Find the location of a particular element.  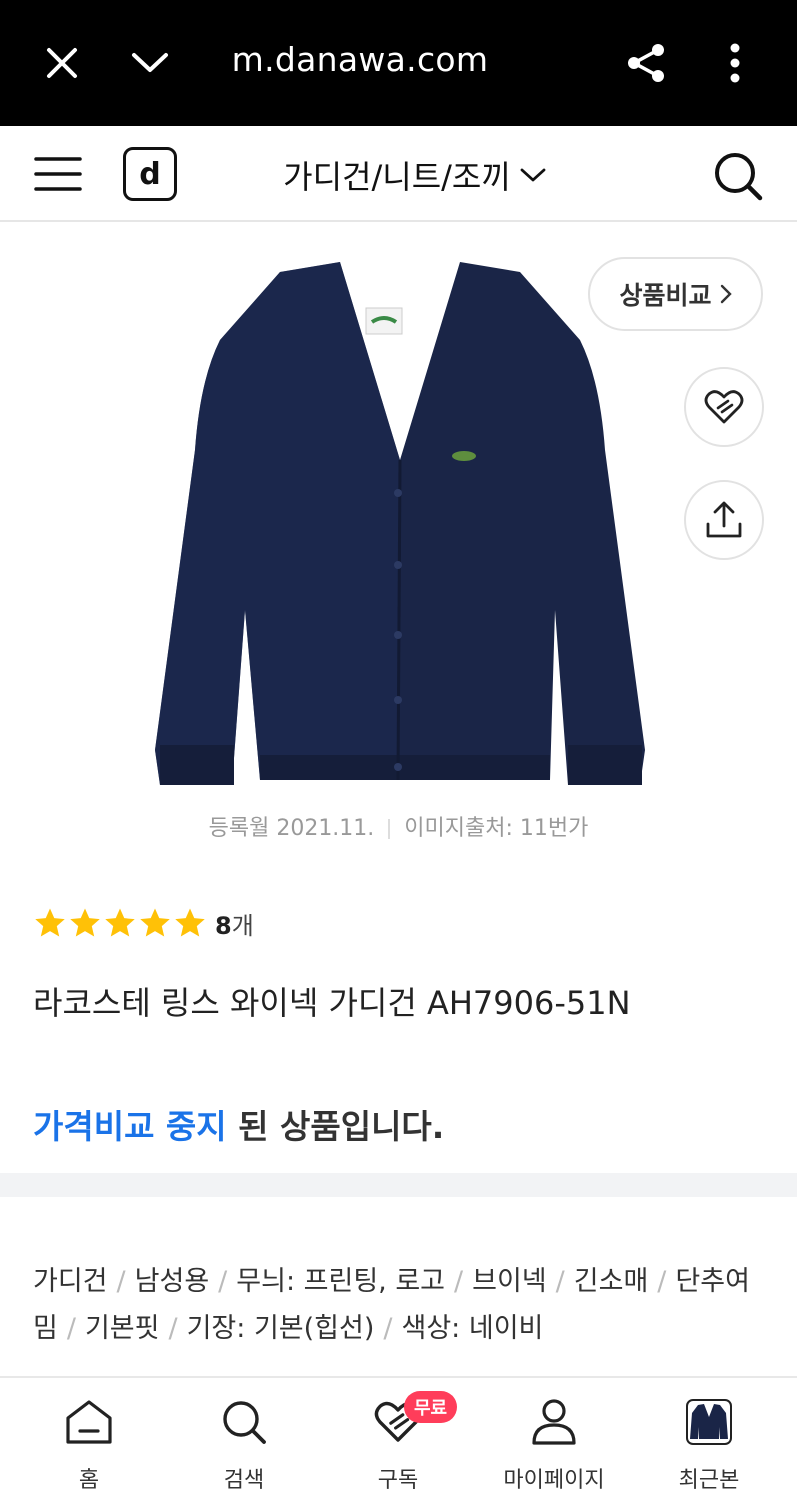

site-header: d 가디건/니트/조끼 is located at coordinates (398, 174).